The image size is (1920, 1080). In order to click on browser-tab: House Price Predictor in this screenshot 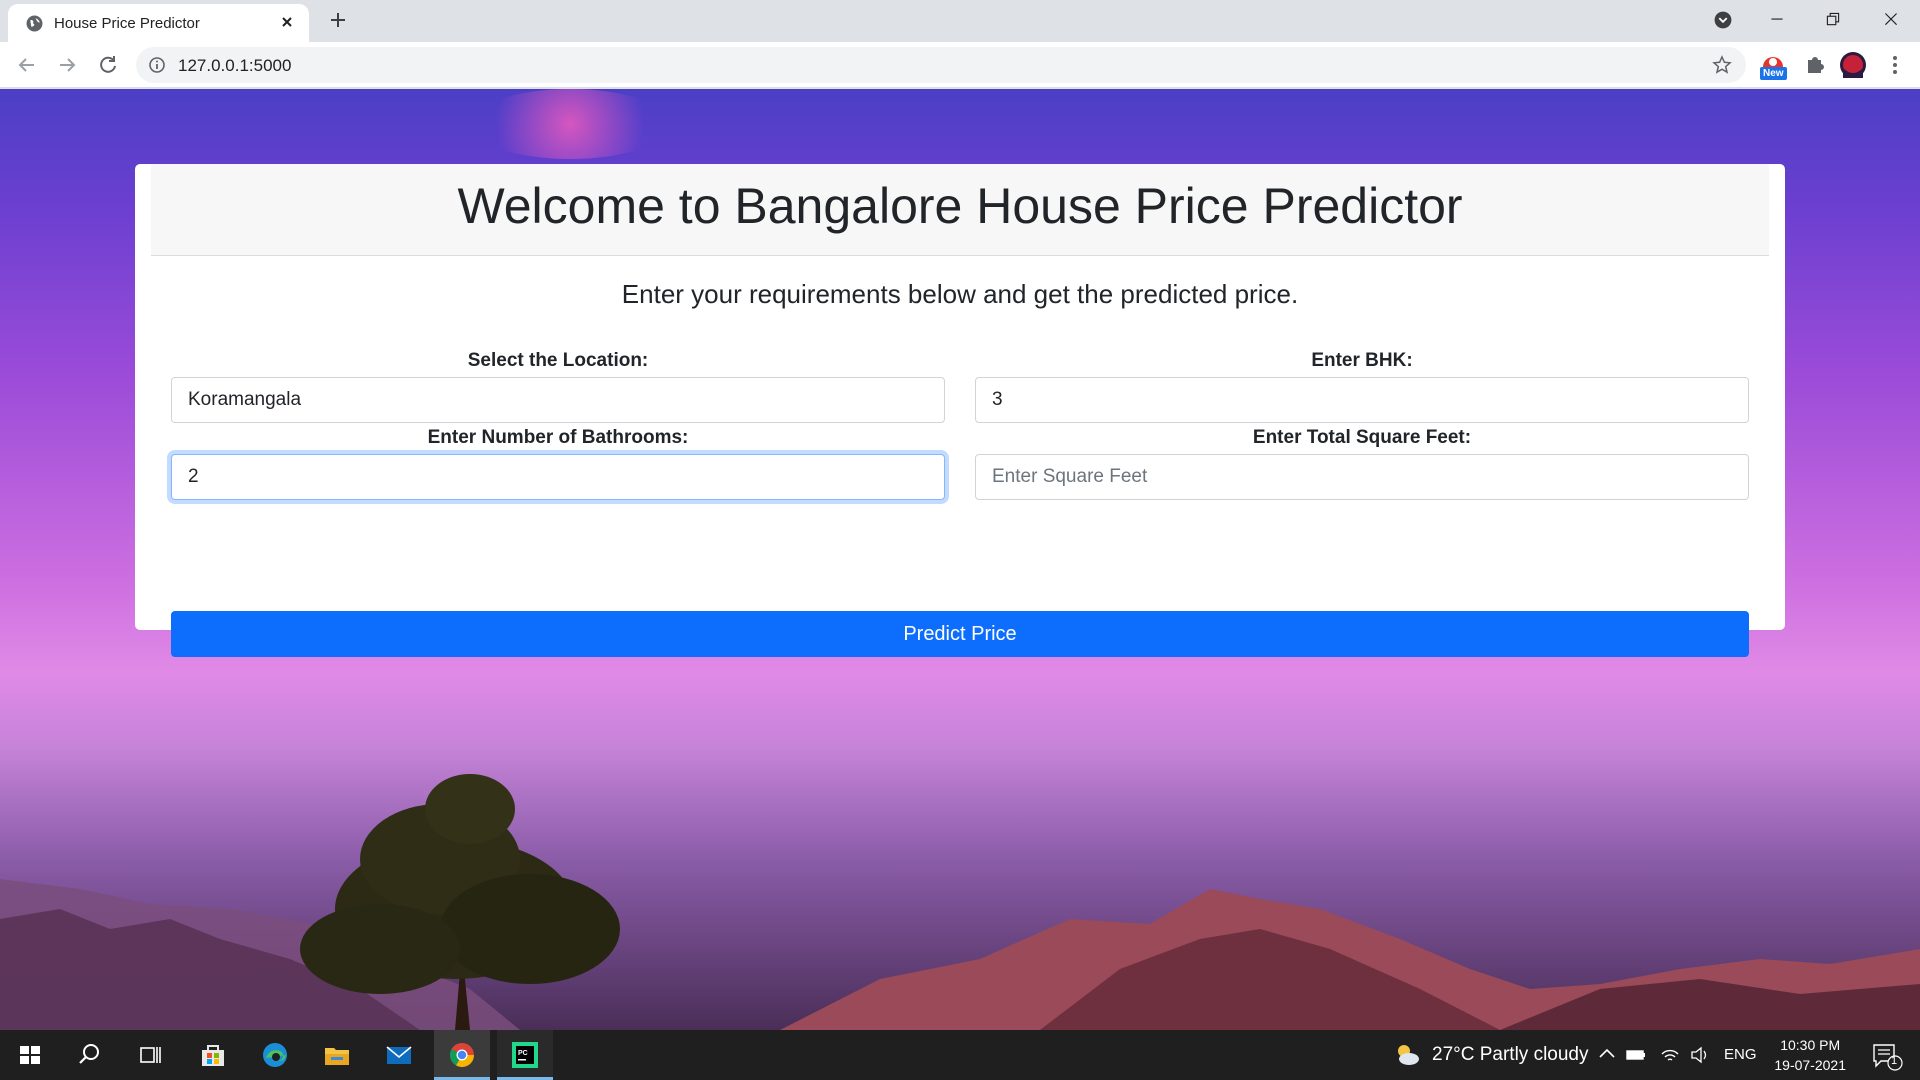, I will do `click(158, 23)`.